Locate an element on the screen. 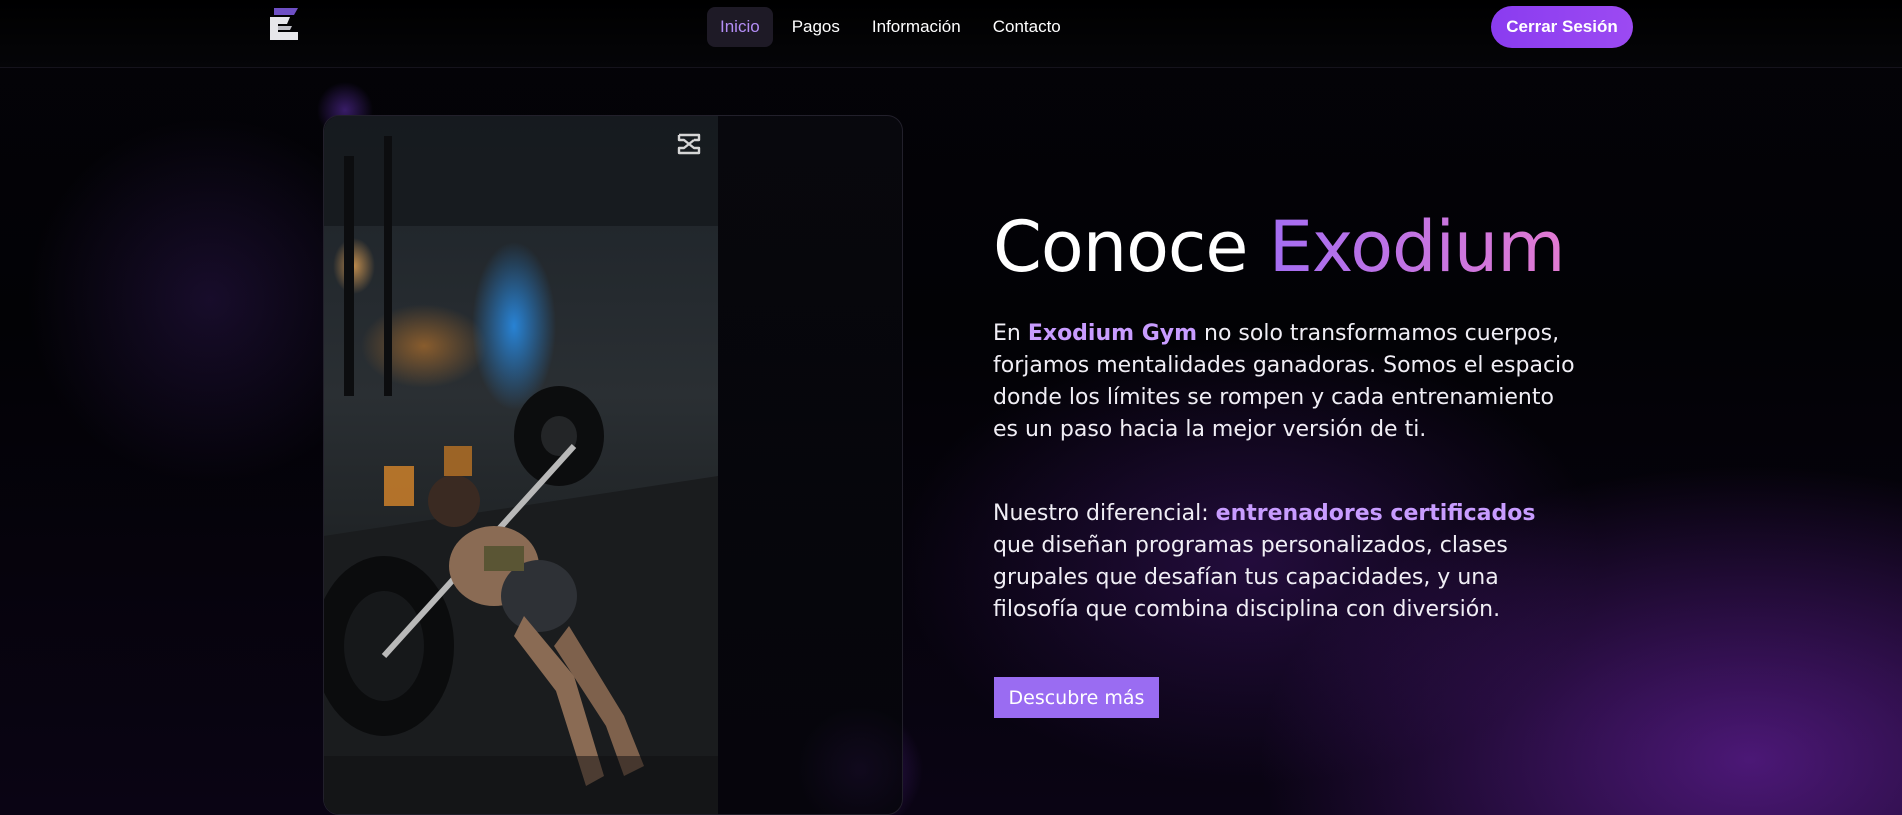  capcut-icon is located at coordinates (689, 144).